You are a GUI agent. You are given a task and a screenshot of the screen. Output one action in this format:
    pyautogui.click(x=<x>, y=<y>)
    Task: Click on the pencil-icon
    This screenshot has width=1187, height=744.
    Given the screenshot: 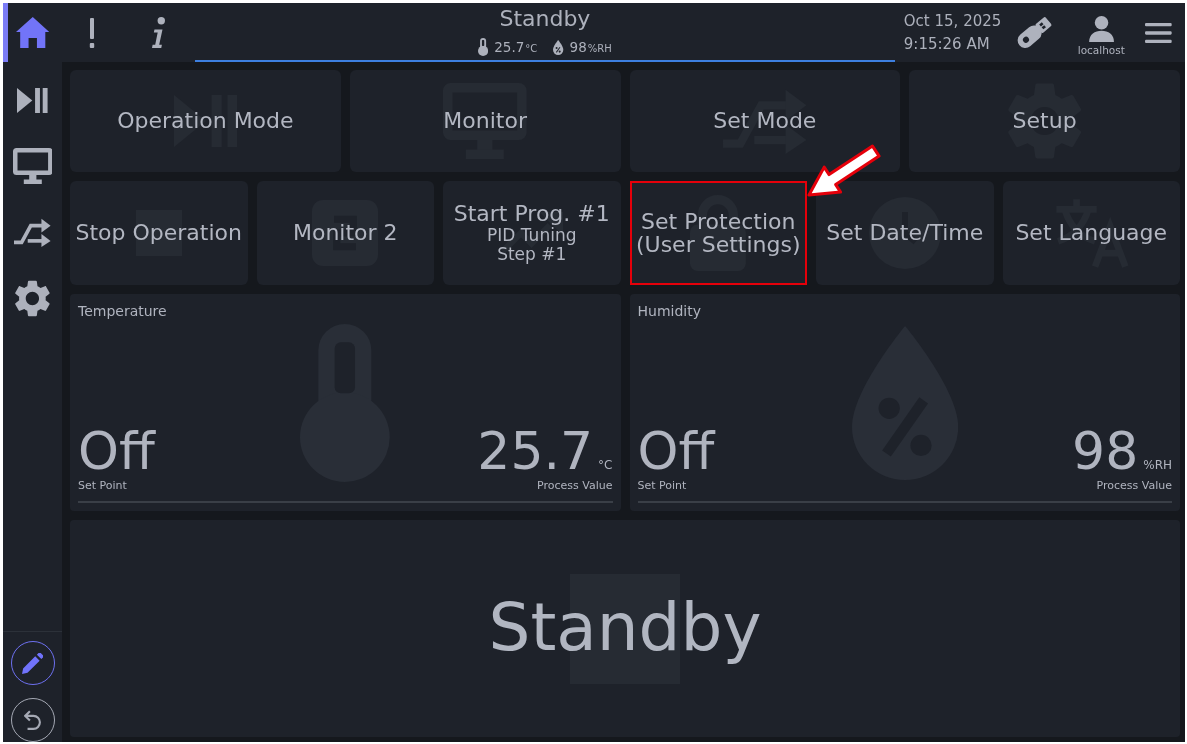 What is the action you would take?
    pyautogui.click(x=32, y=663)
    